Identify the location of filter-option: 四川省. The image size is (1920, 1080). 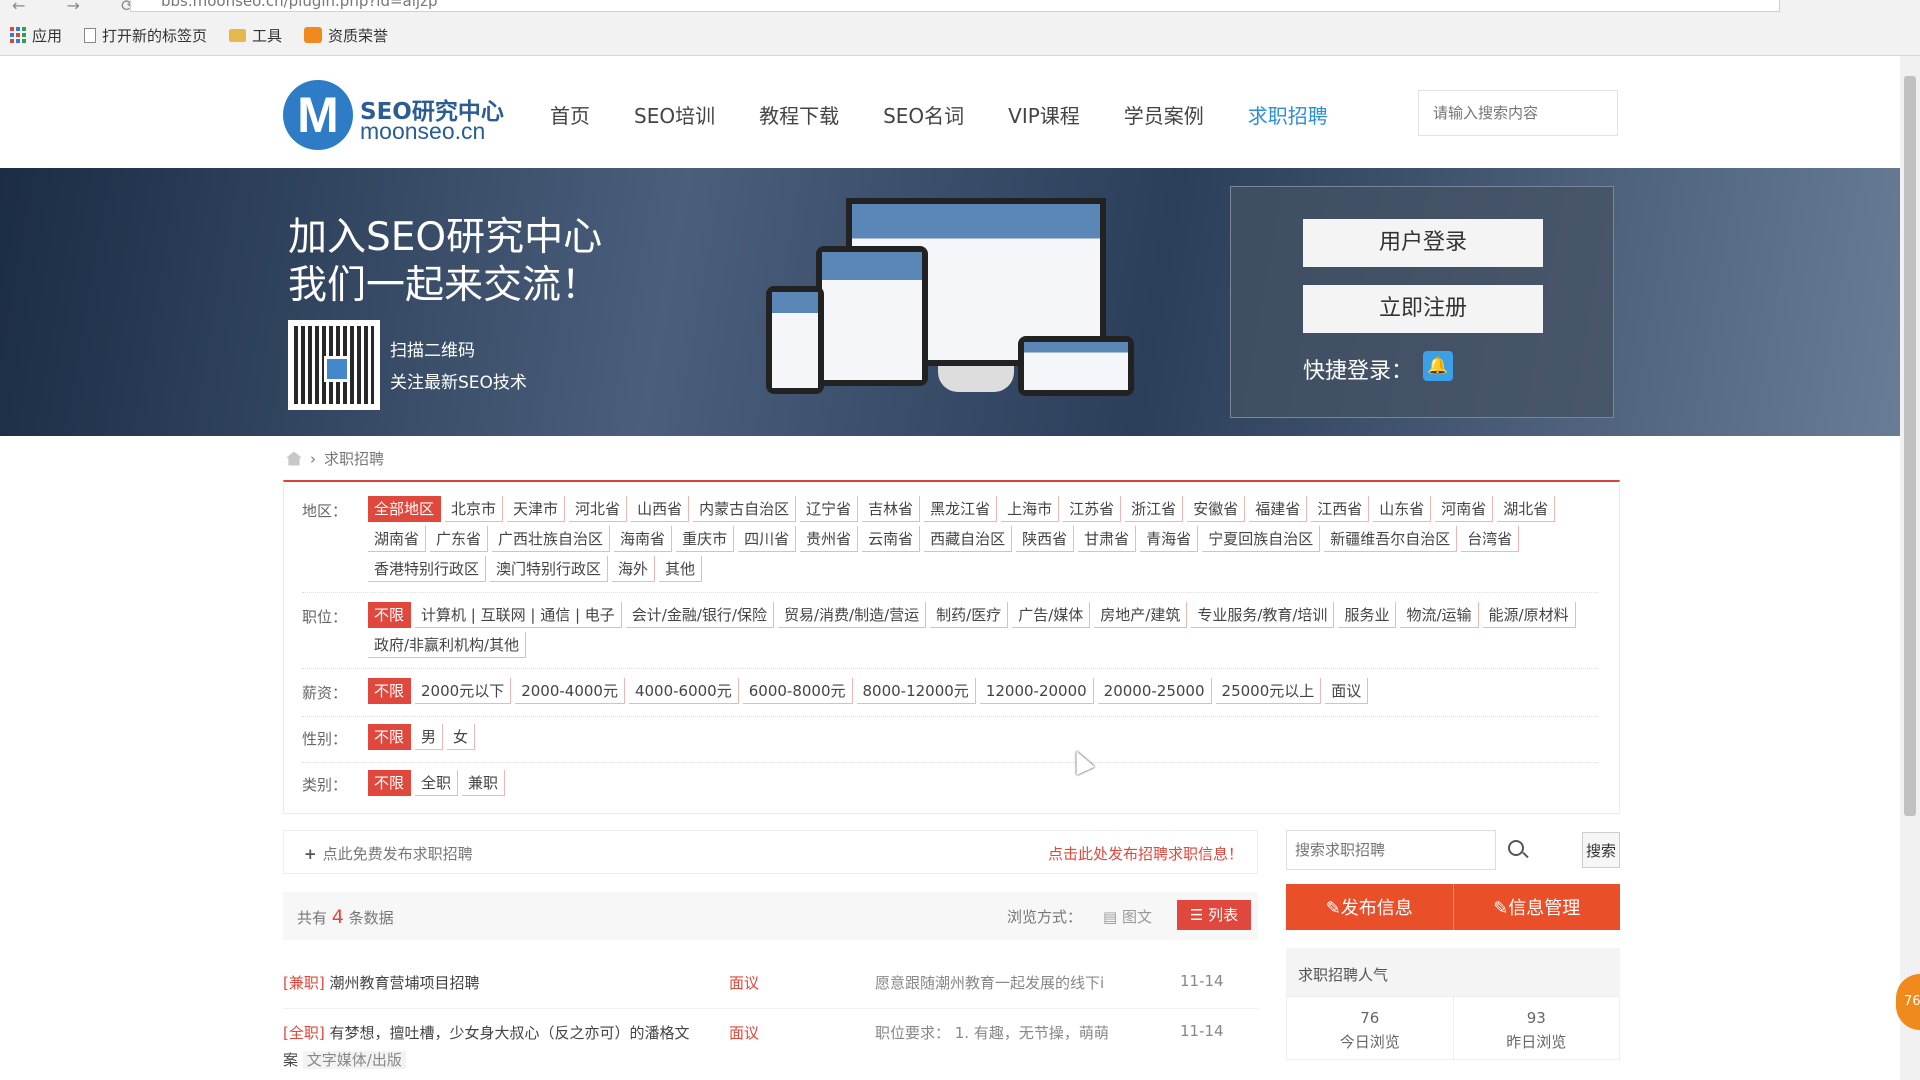
(767, 539).